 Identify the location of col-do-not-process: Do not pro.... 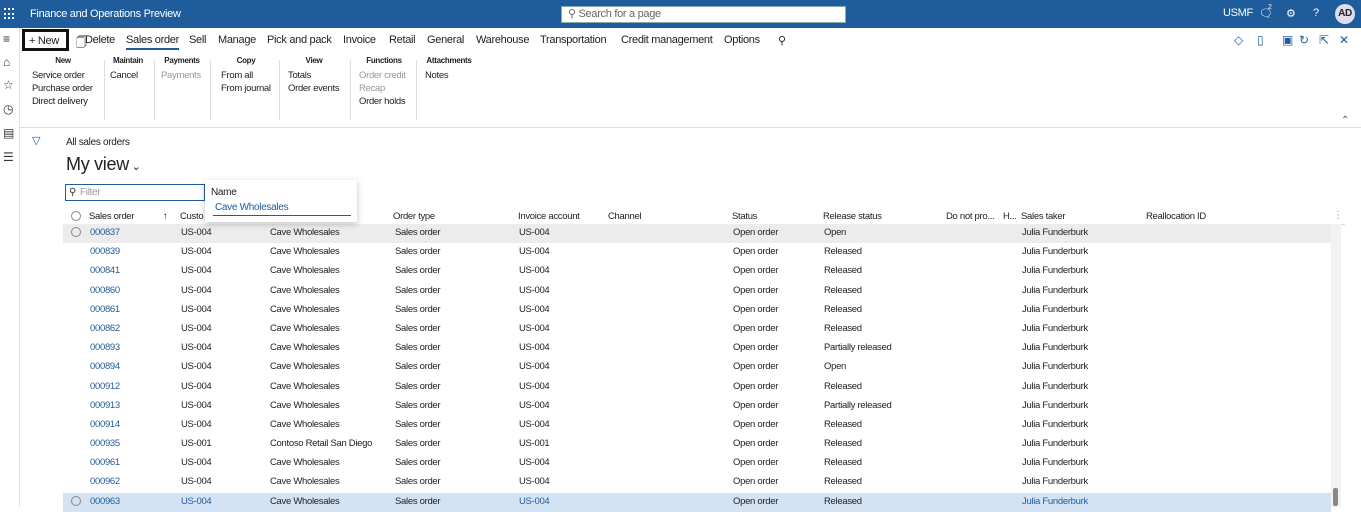
(970, 216).